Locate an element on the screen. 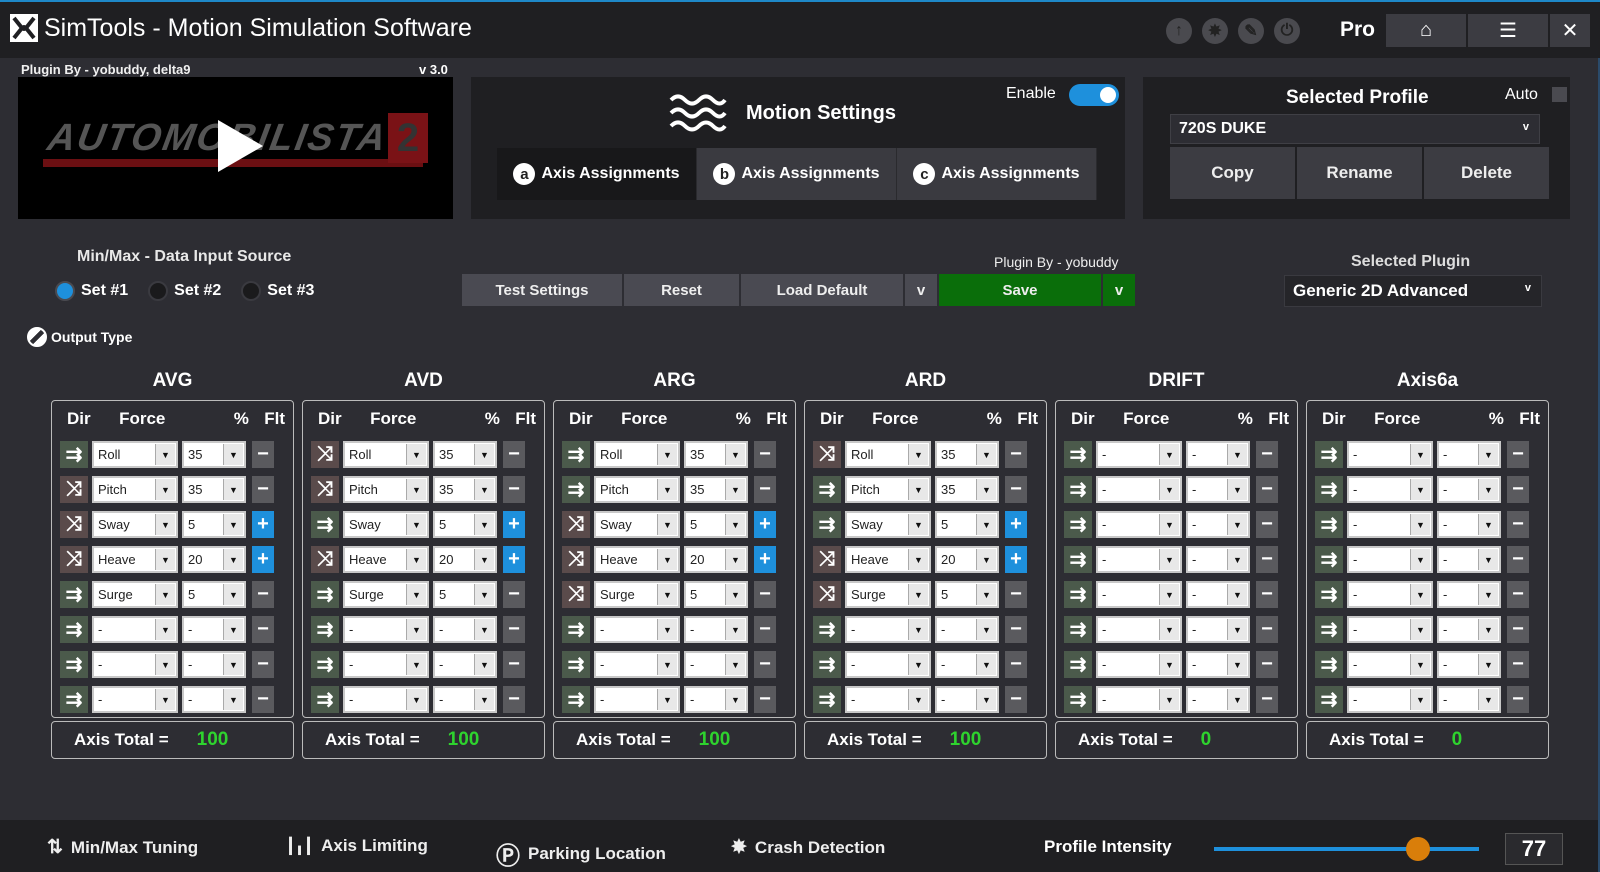  force-select: Sway ▼ is located at coordinates (888, 524).